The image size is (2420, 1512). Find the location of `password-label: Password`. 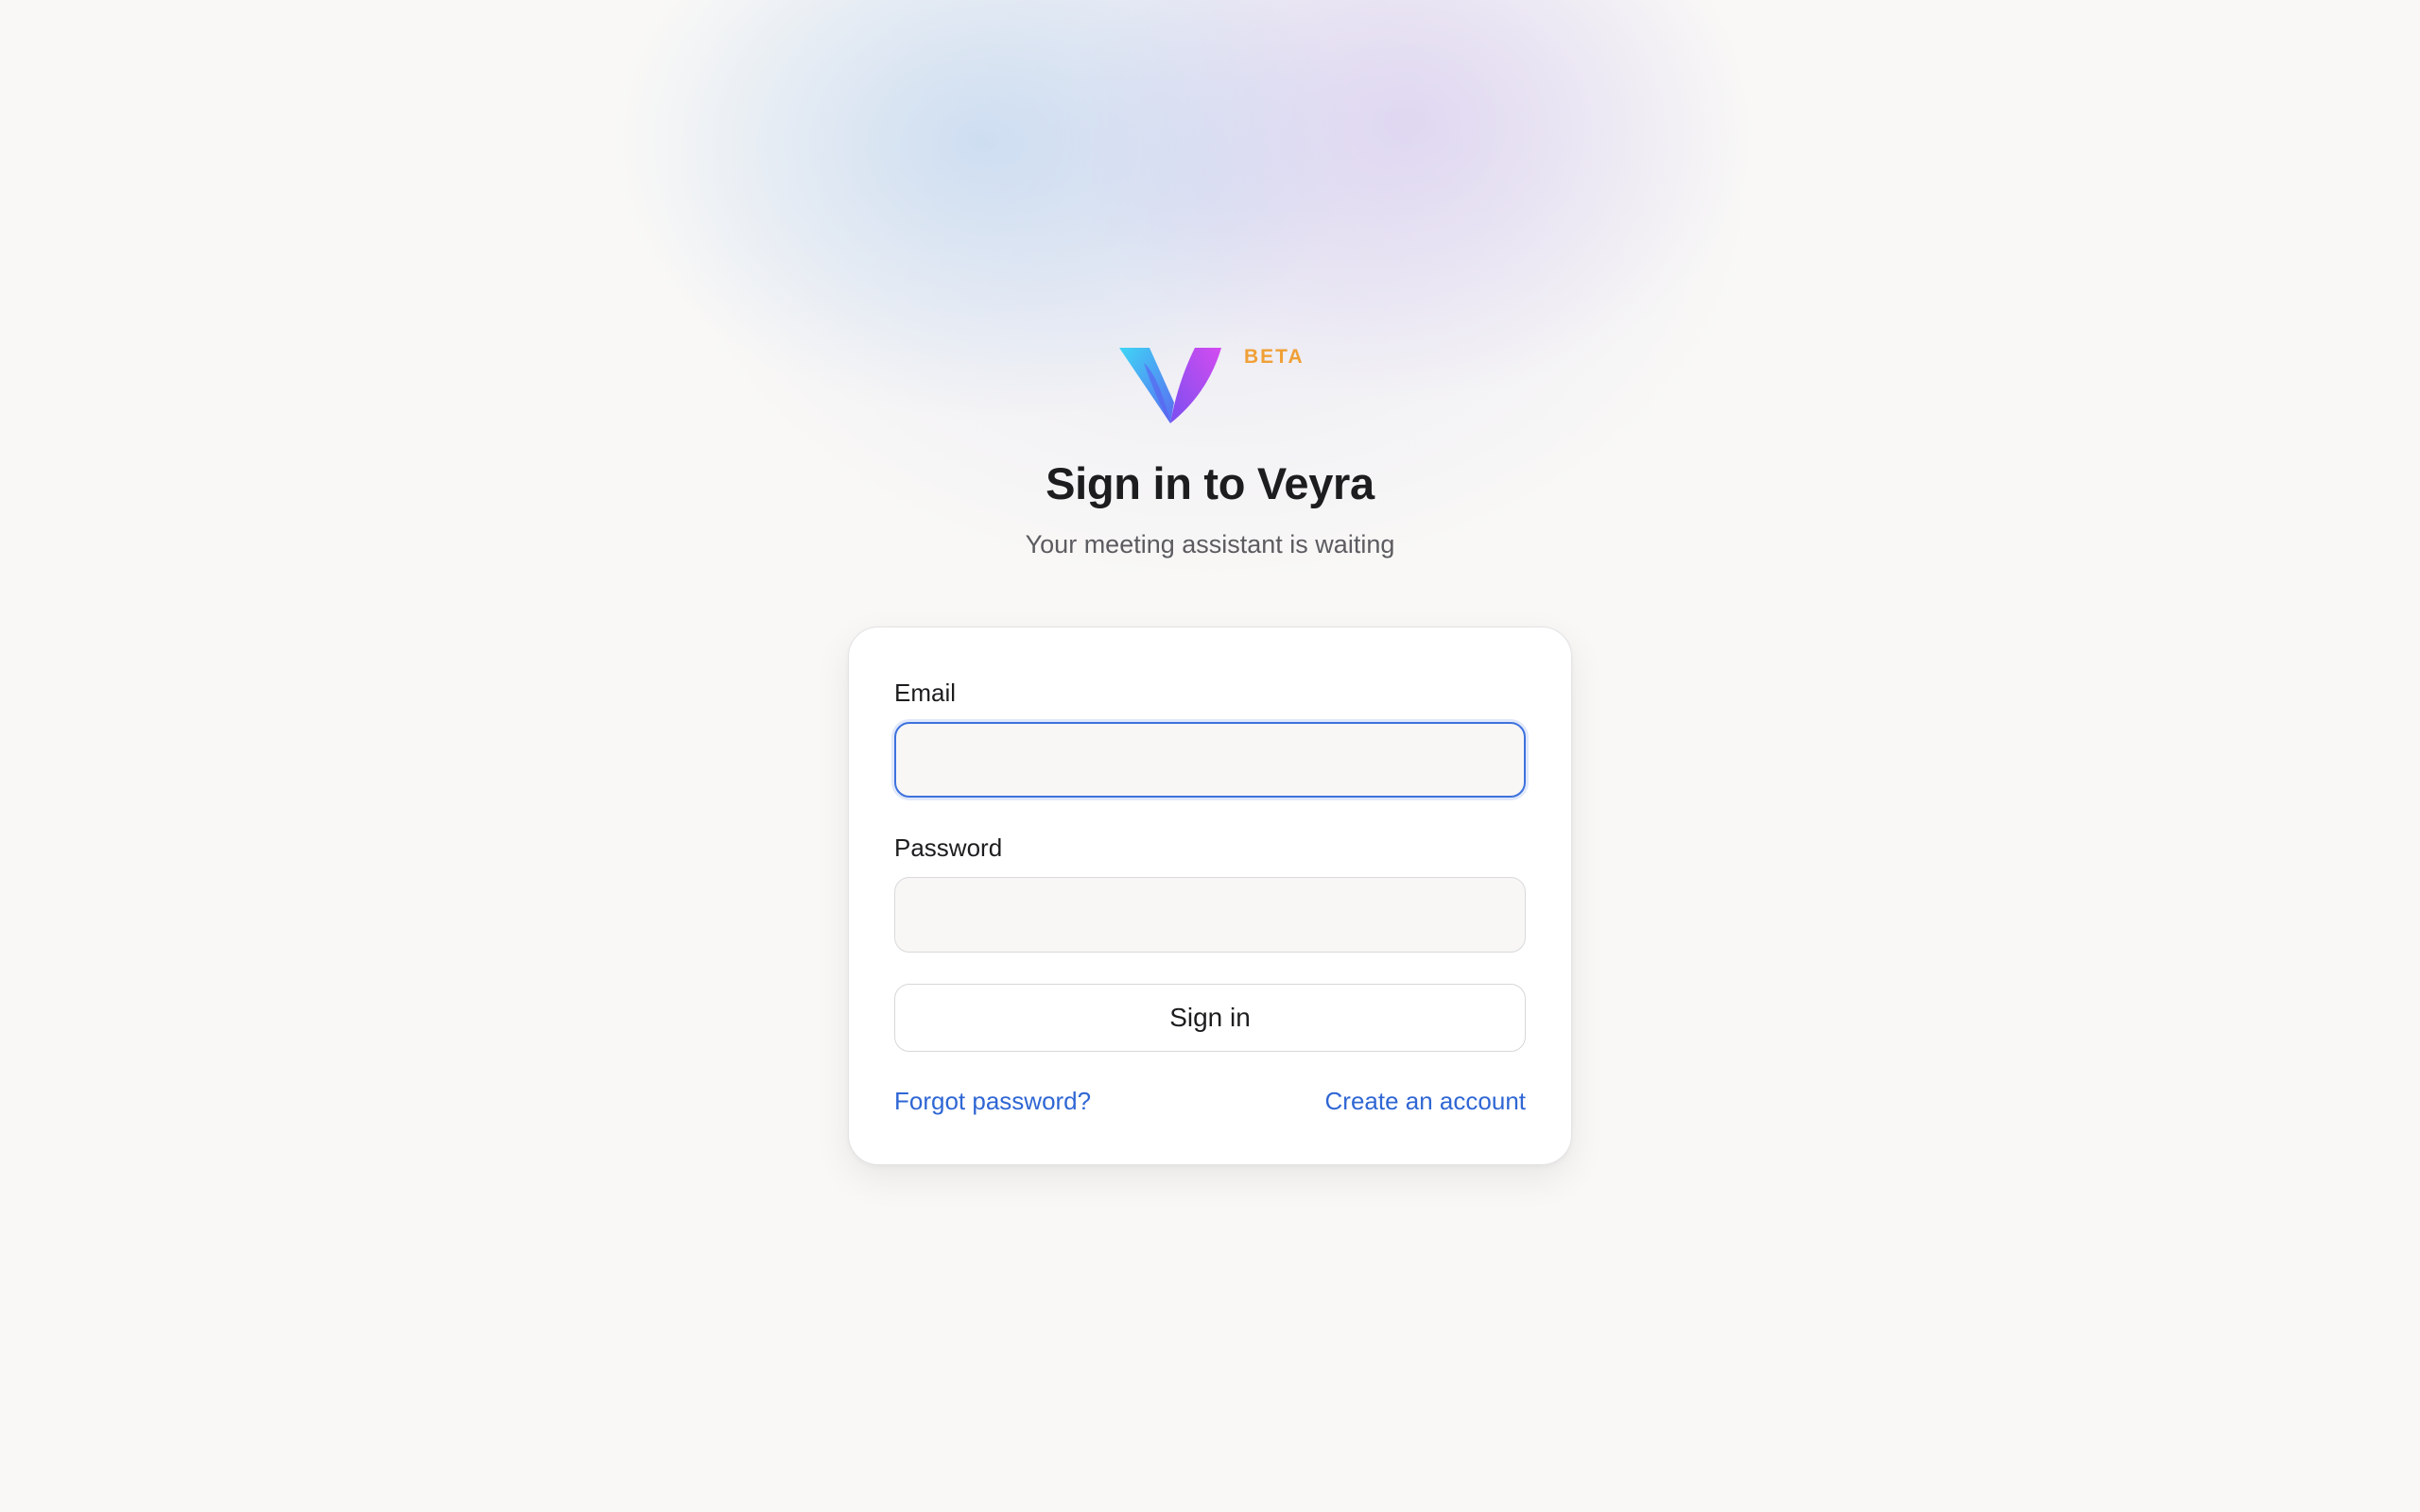

password-label: Password is located at coordinates (948, 847).